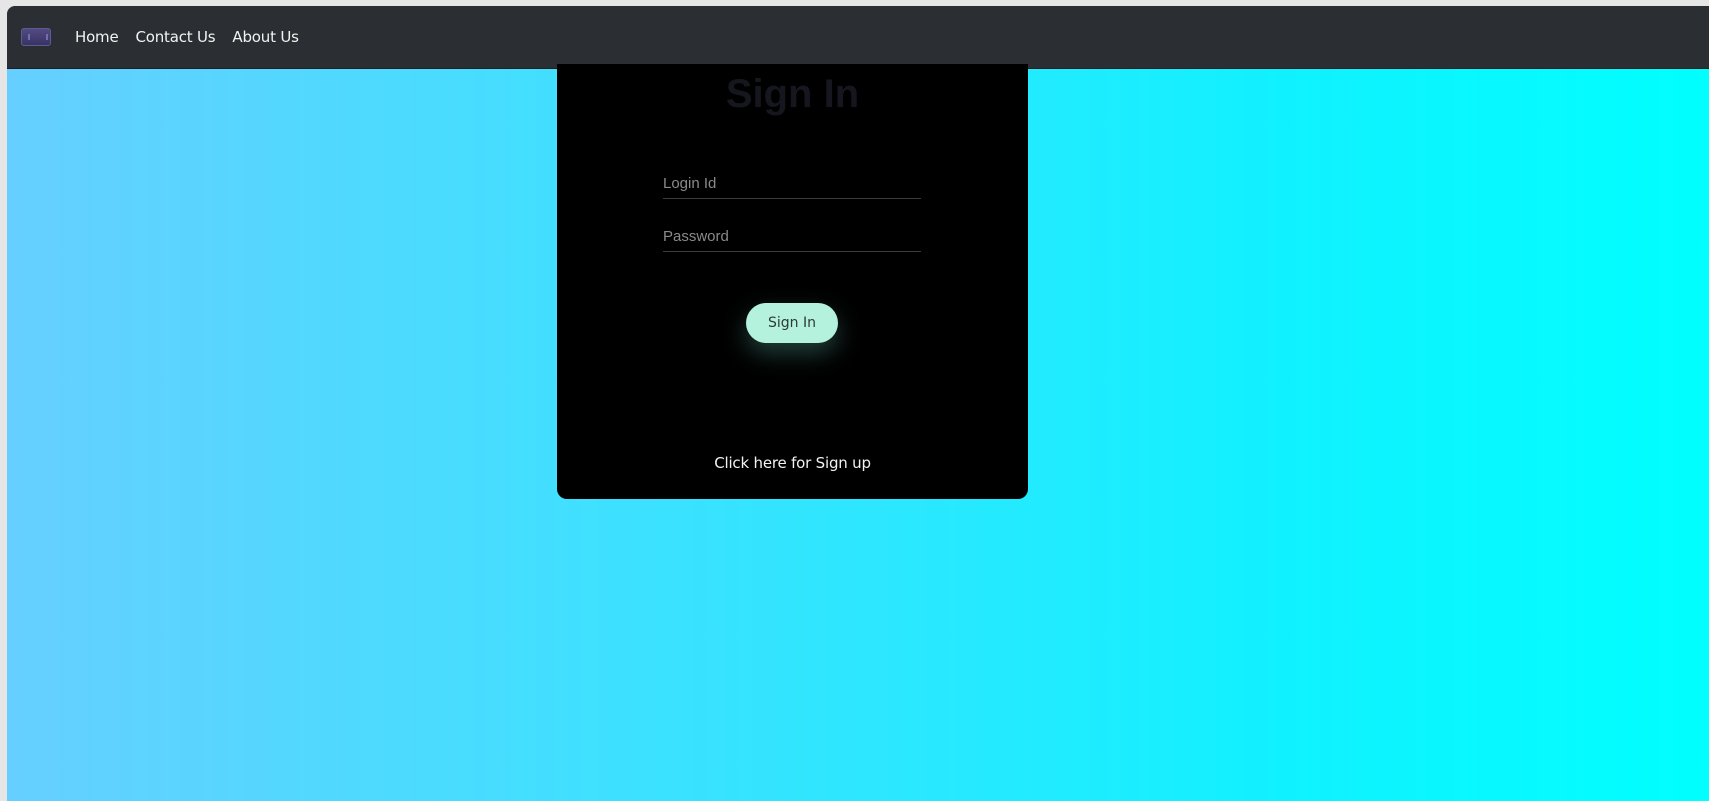 This screenshot has width=1709, height=801. I want to click on navbar: Home Contact Us About Us, so click(858, 37).